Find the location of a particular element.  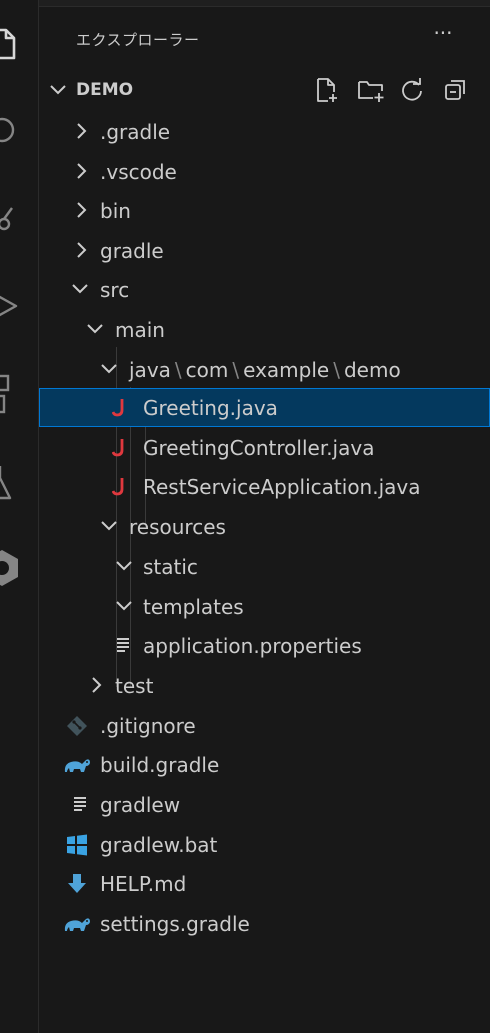

tree-item-application-properties: application.properties is located at coordinates (264, 645).